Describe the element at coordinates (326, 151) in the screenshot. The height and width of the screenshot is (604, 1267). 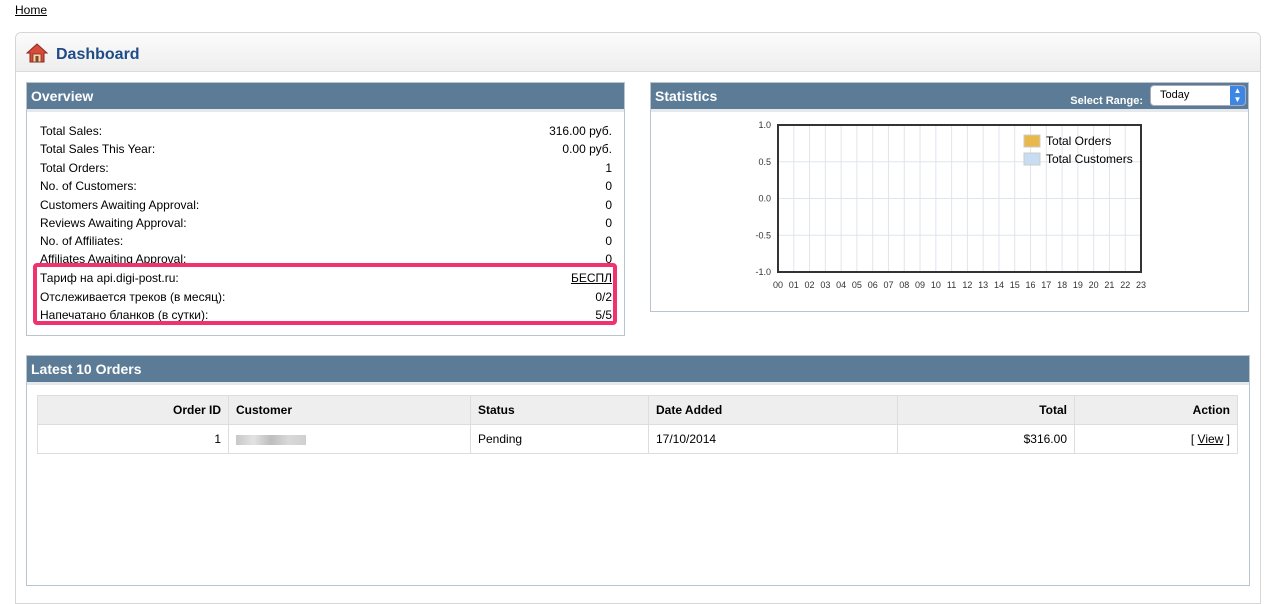
I see `overview-row: Total Sales This Year: 0.00 руб.` at that location.